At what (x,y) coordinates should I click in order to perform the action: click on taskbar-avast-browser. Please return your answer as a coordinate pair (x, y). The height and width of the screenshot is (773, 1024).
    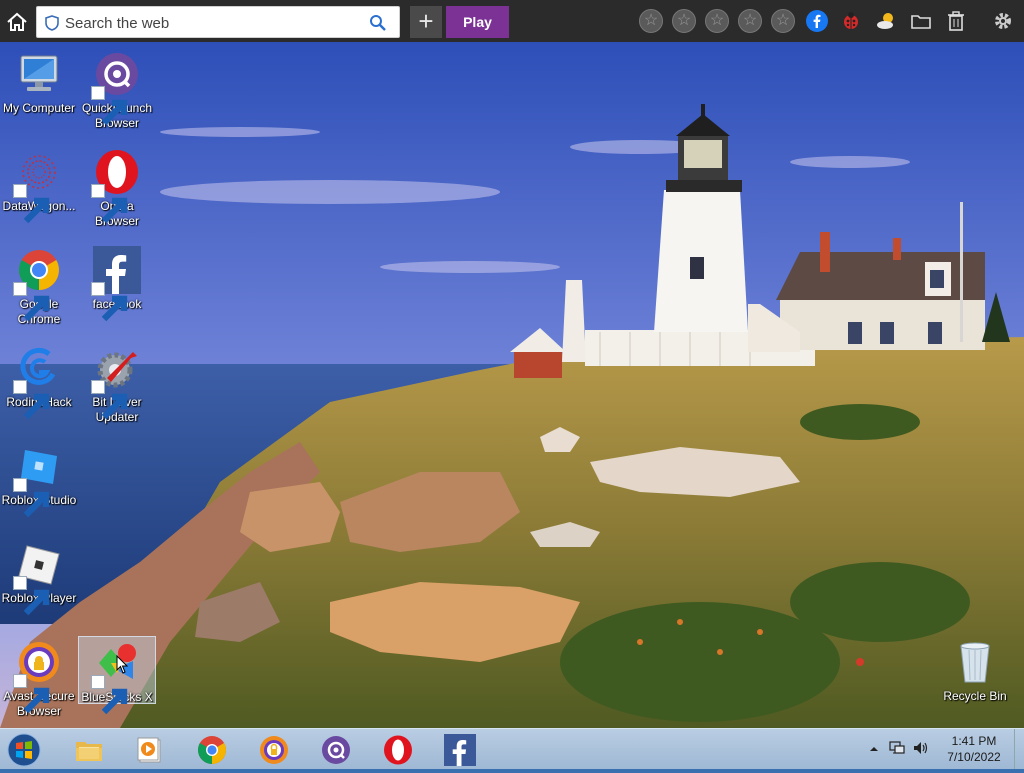
    Looking at the image, I should click on (274, 750).